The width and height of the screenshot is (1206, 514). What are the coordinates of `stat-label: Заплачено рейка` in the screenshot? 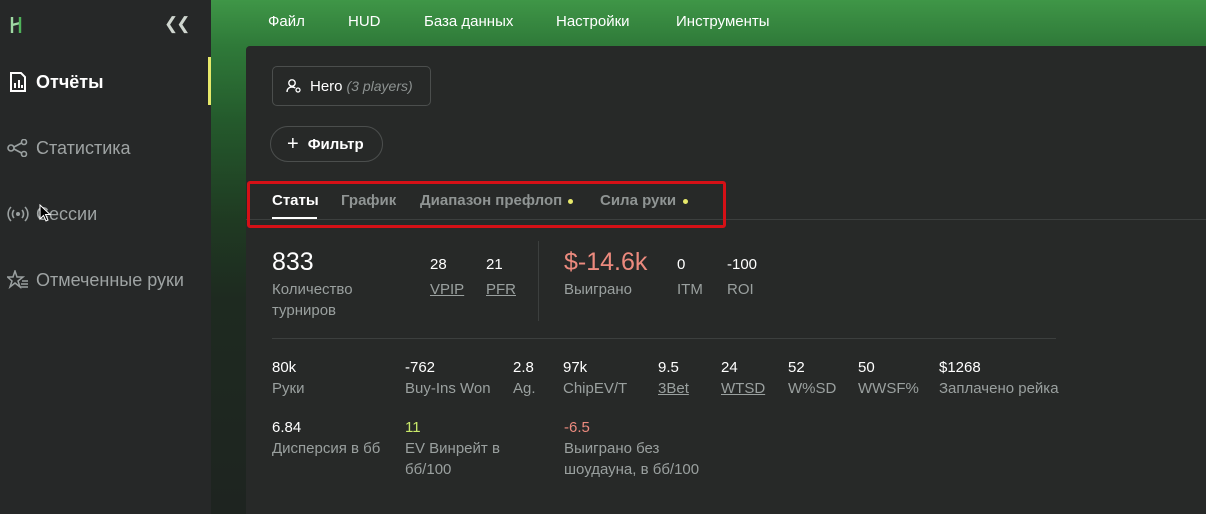 It's located at (999, 388).